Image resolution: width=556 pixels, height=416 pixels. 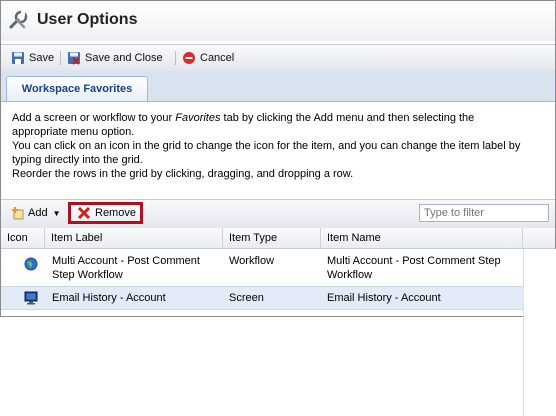 I want to click on item-type-cell: Screen, so click(x=246, y=298).